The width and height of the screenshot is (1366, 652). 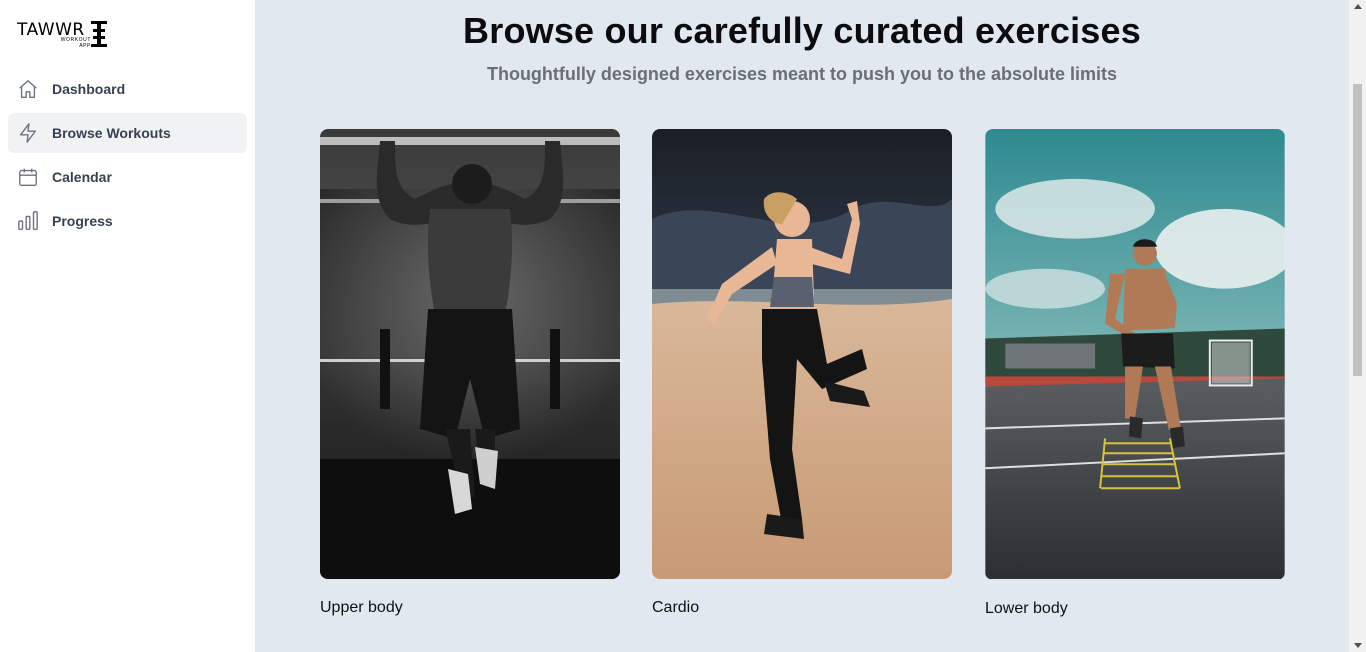 I want to click on scroll-down-arrow-icon, so click(x=1358, y=645).